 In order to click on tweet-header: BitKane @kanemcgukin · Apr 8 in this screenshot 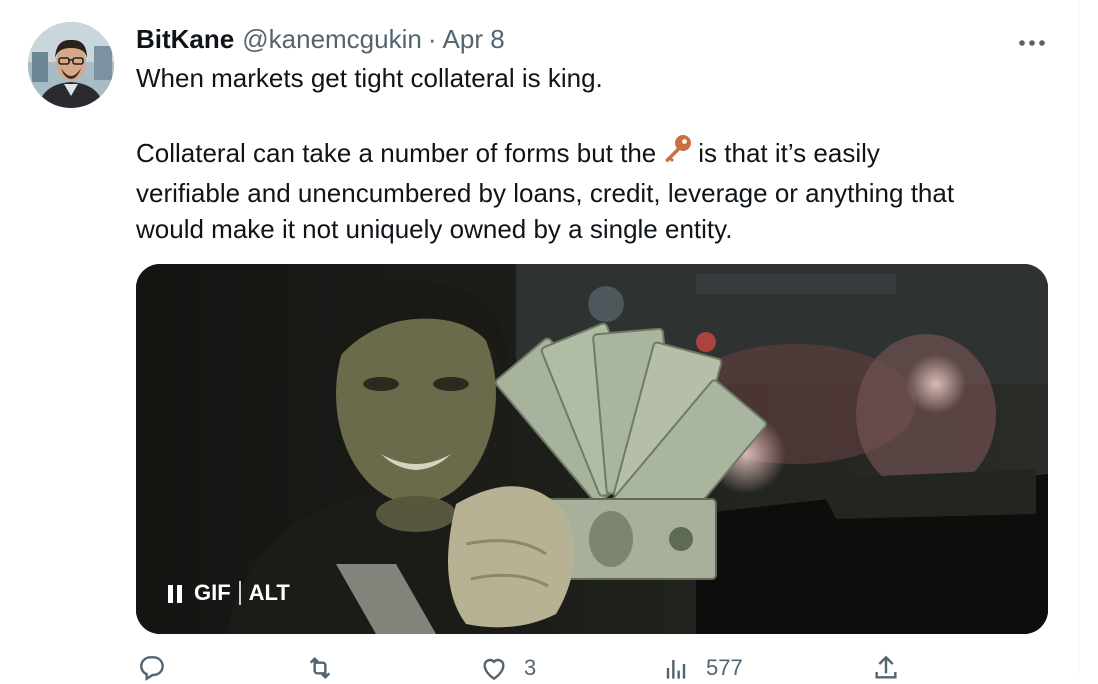, I will do `click(320, 40)`.